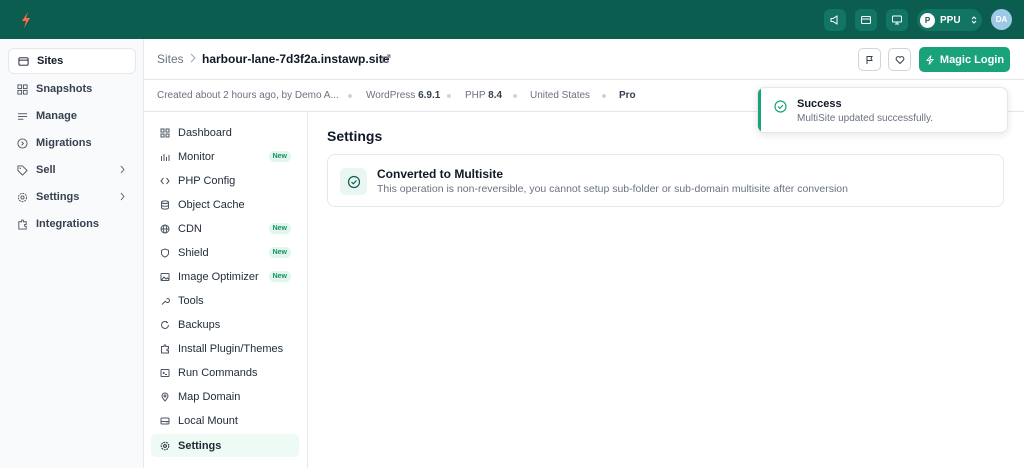 The height and width of the screenshot is (468, 1024). What do you see at coordinates (475, 95) in the screenshot?
I see `php-label: PHP` at bounding box center [475, 95].